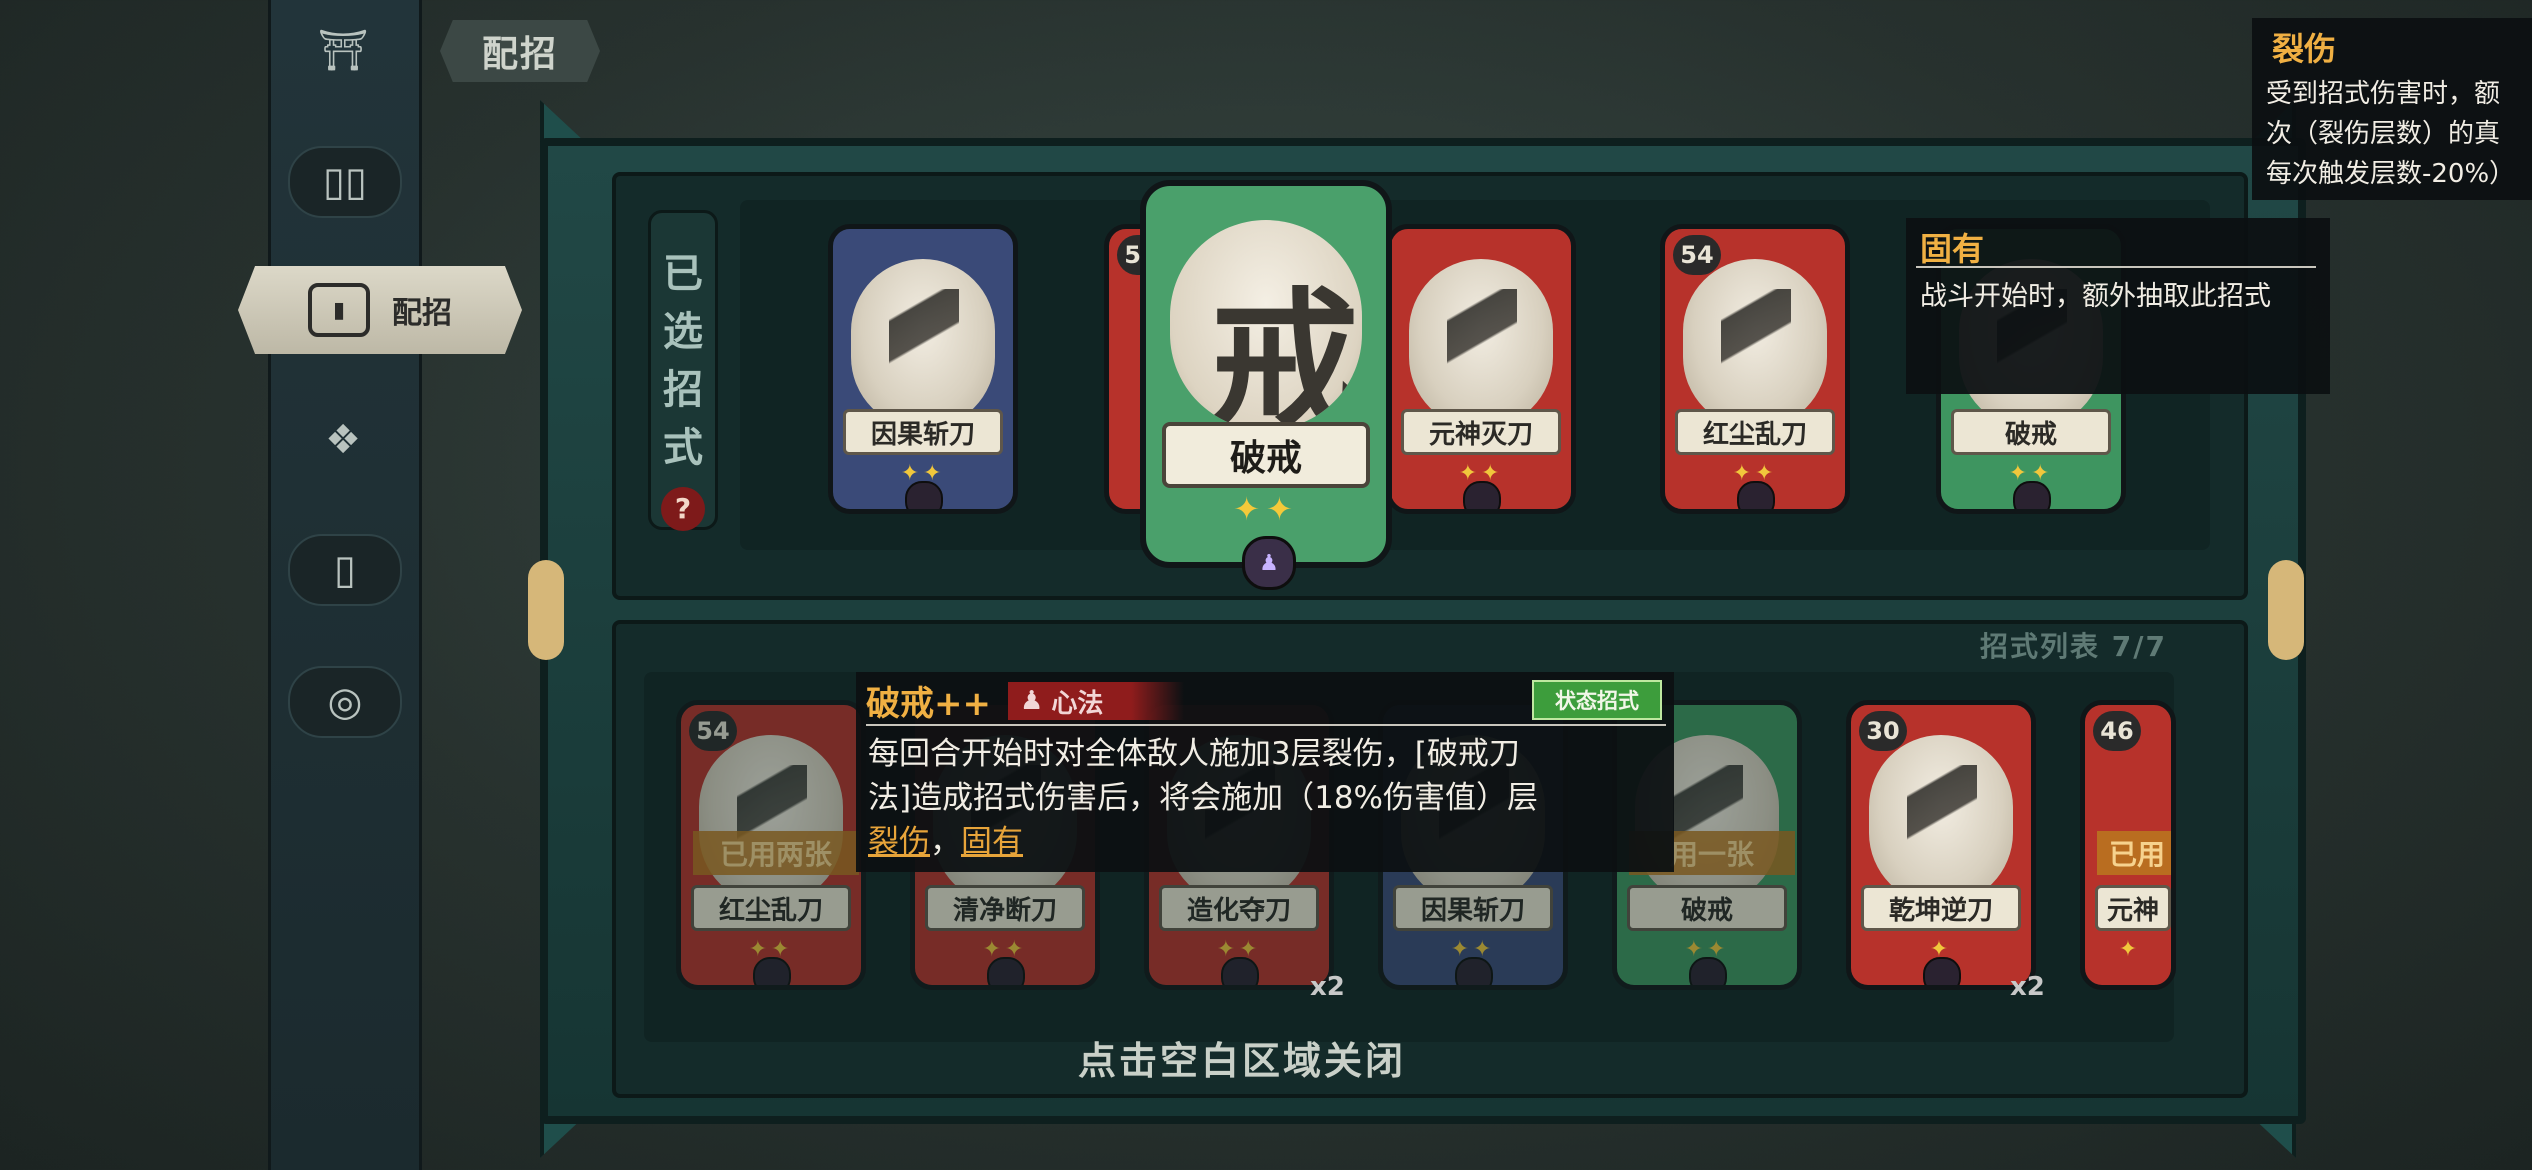  I want to click on label-char: 选, so click(683, 332).